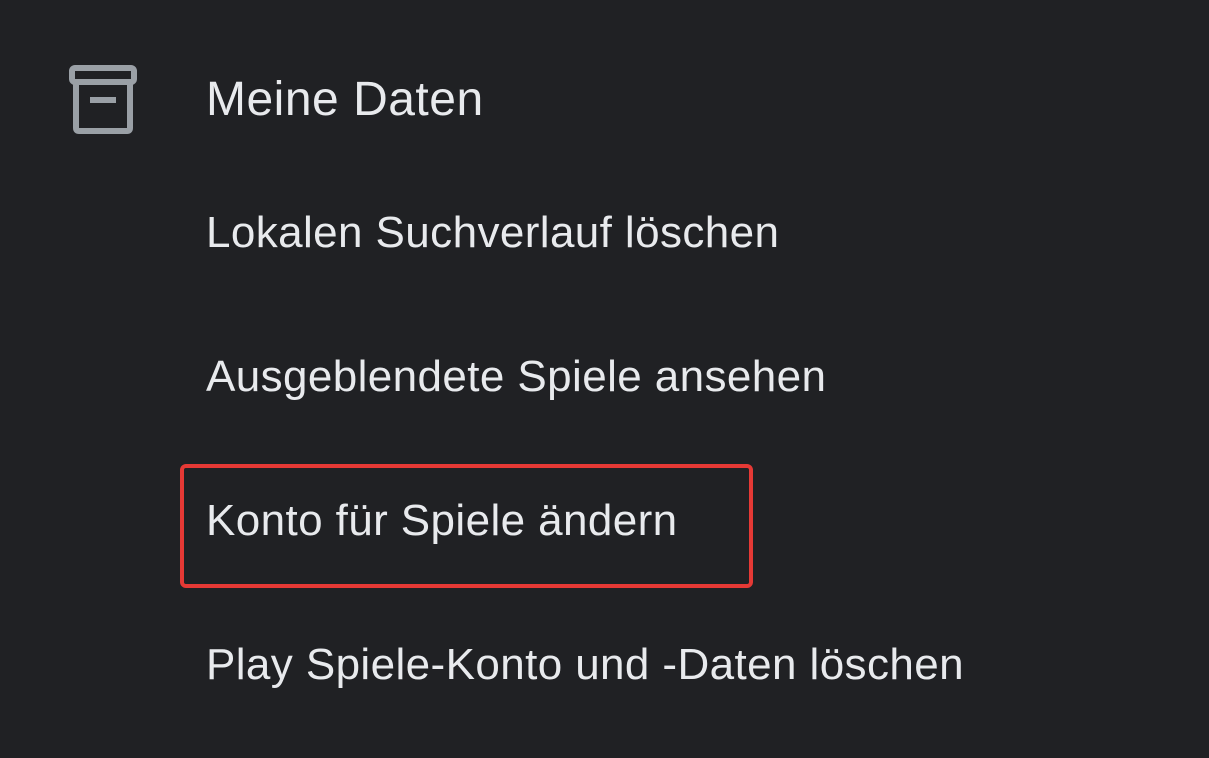 The width and height of the screenshot is (1209, 758). I want to click on section-title: Meine Daten, so click(345, 99).